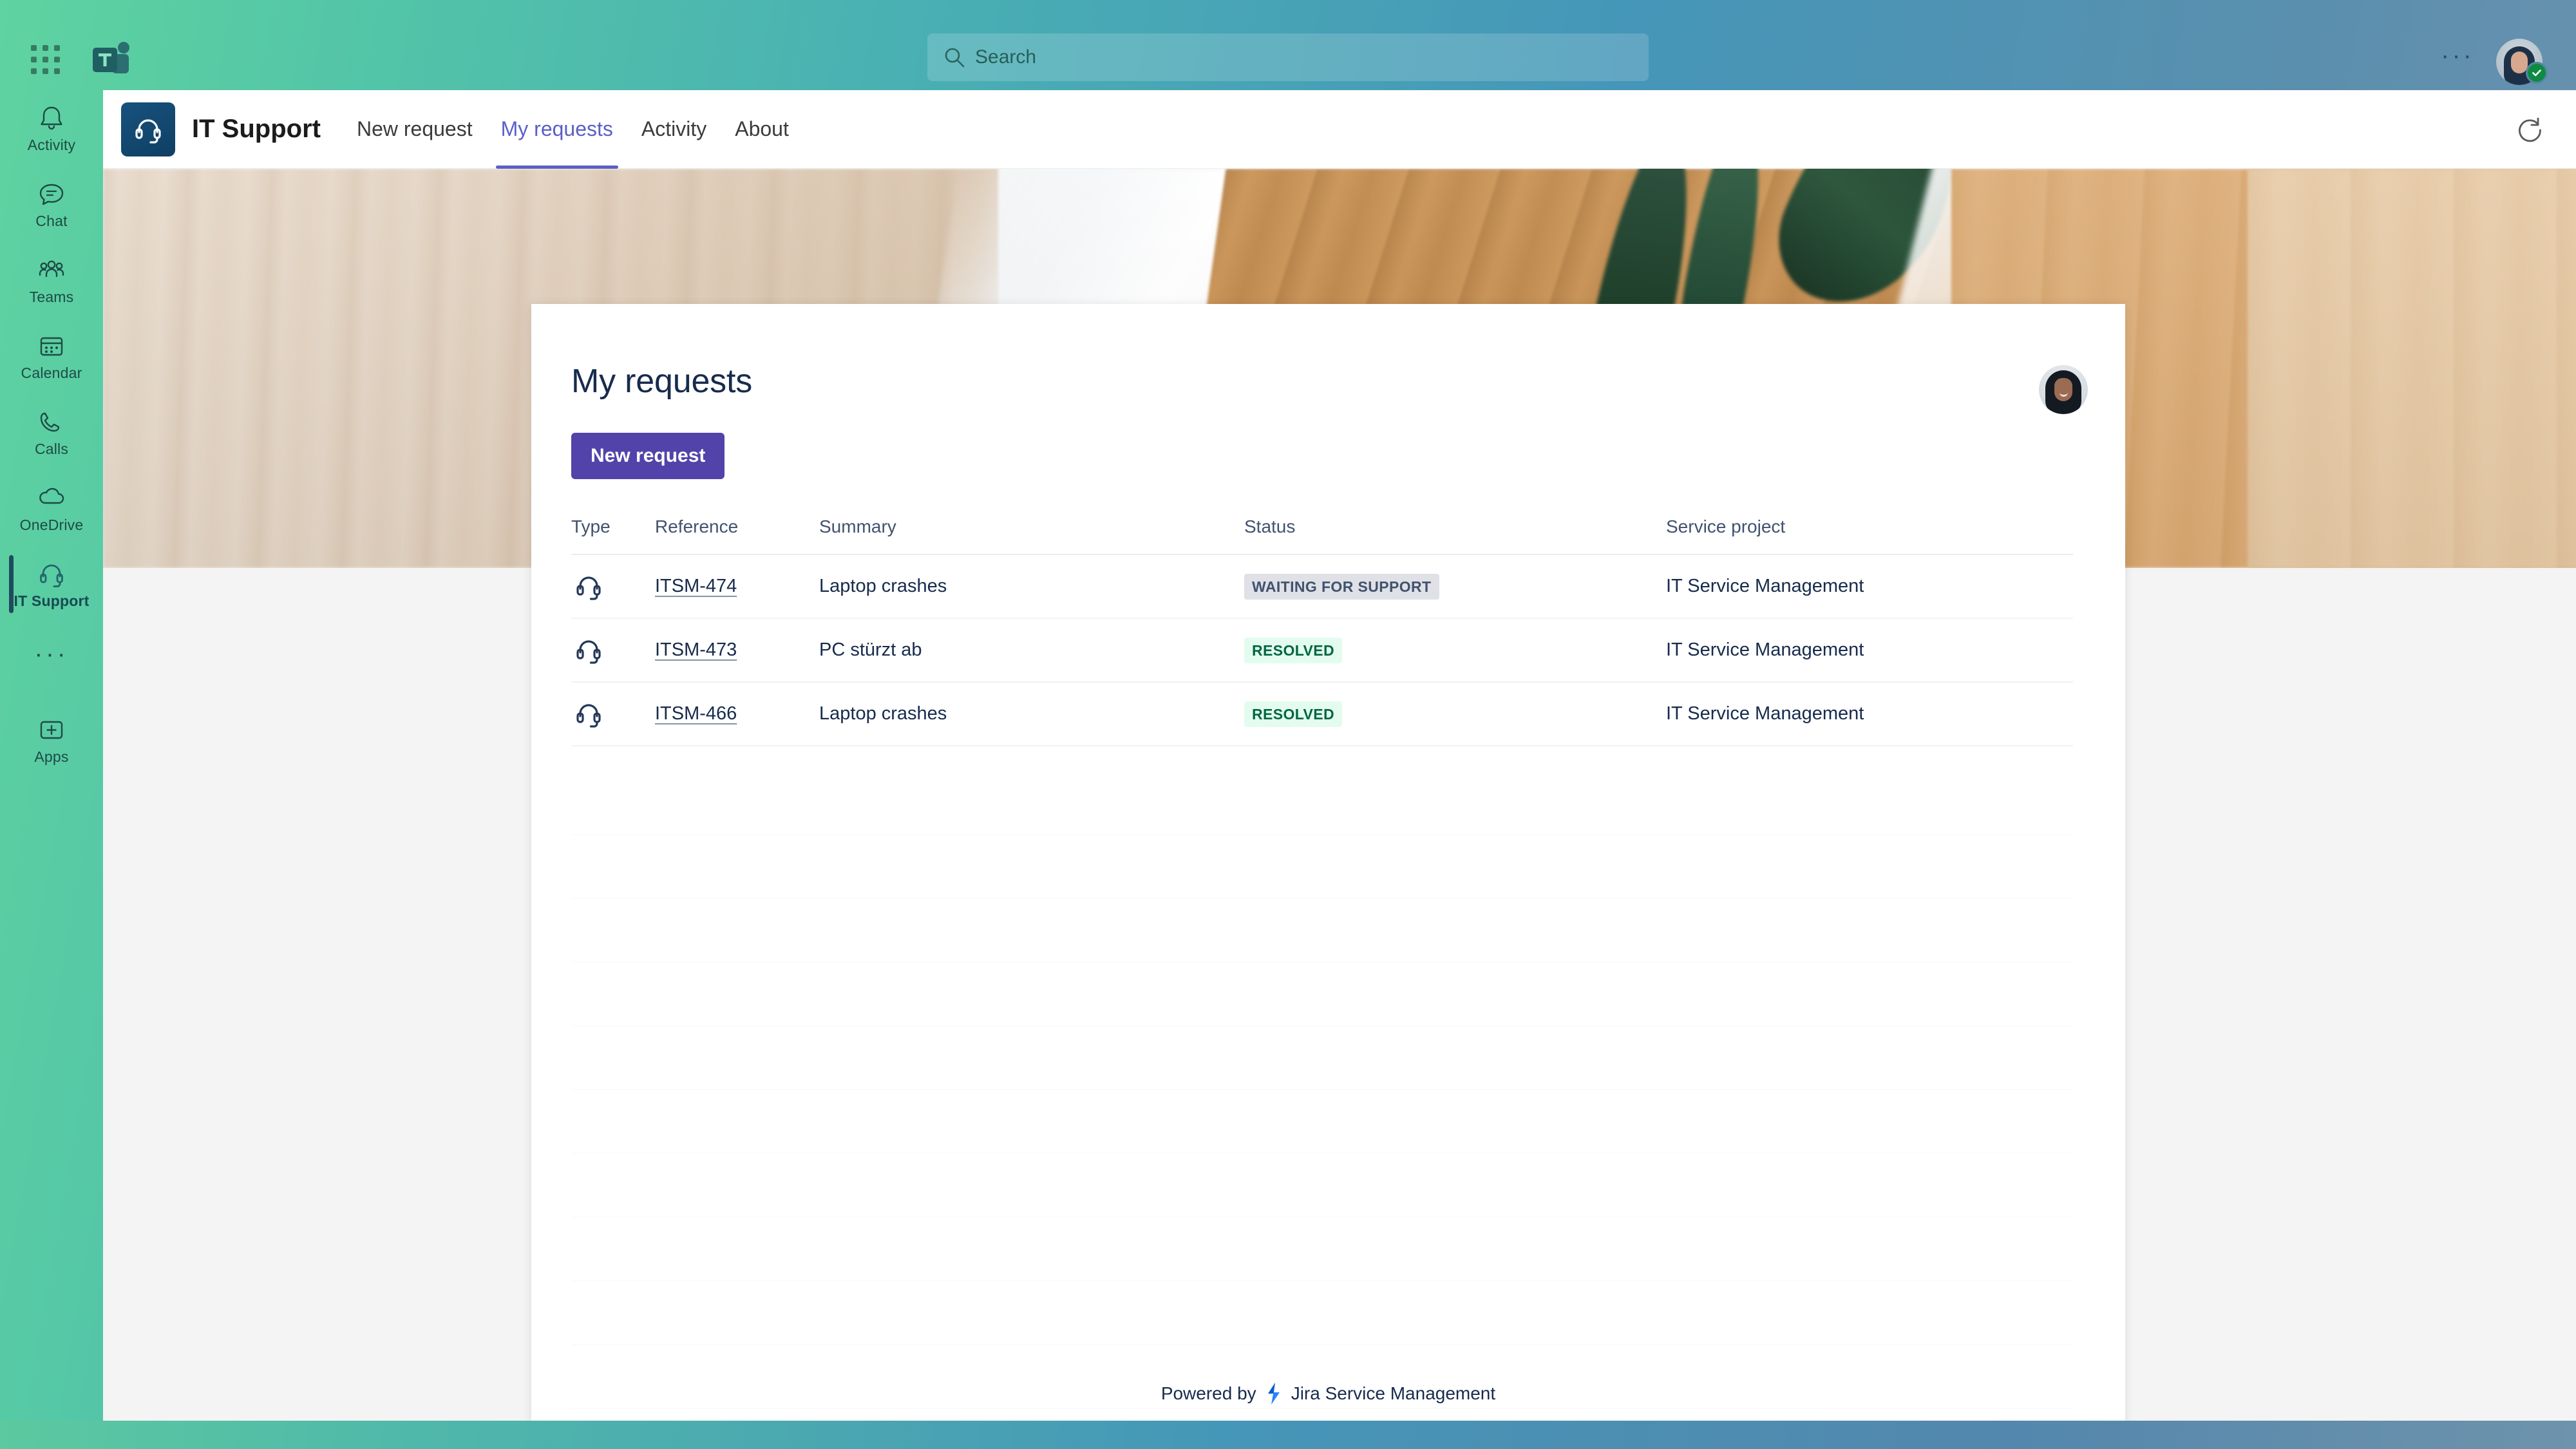 The height and width of the screenshot is (1449, 2576). Describe the element at coordinates (52, 297) in the screenshot. I see `sidebar-item-label: Teams` at that location.